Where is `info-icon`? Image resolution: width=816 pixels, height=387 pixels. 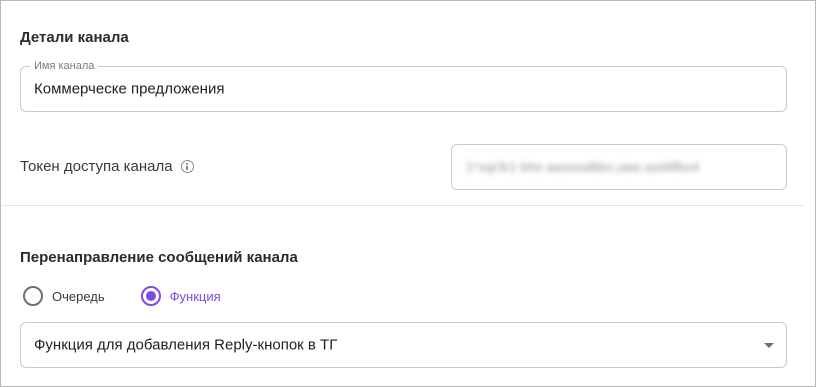 info-icon is located at coordinates (187, 166).